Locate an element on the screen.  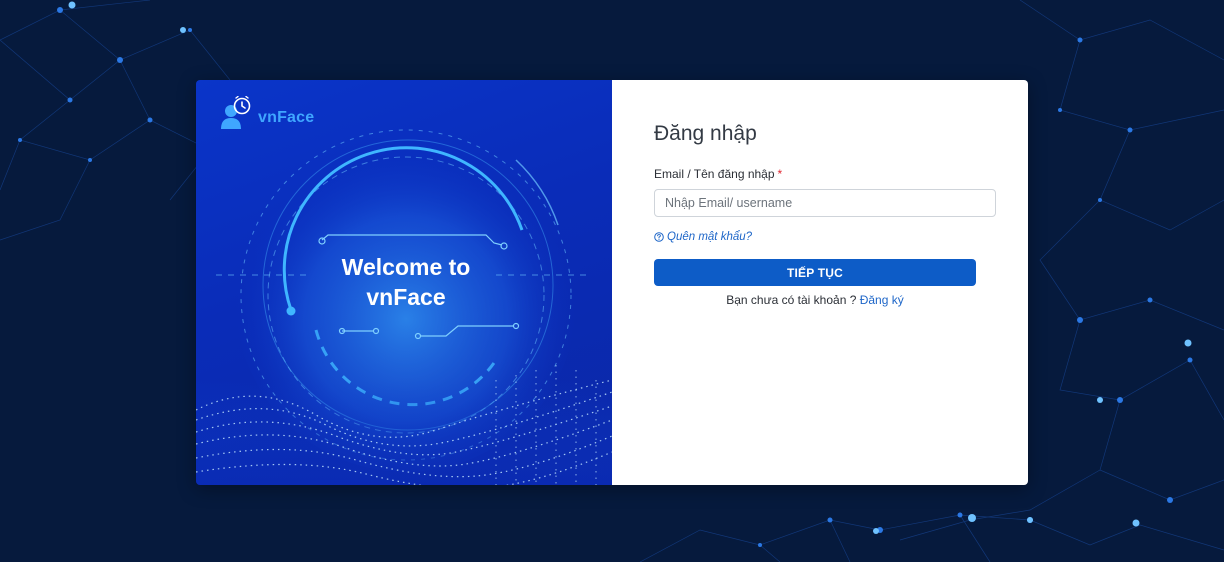
user-clock-icon is located at coordinates (236, 112).